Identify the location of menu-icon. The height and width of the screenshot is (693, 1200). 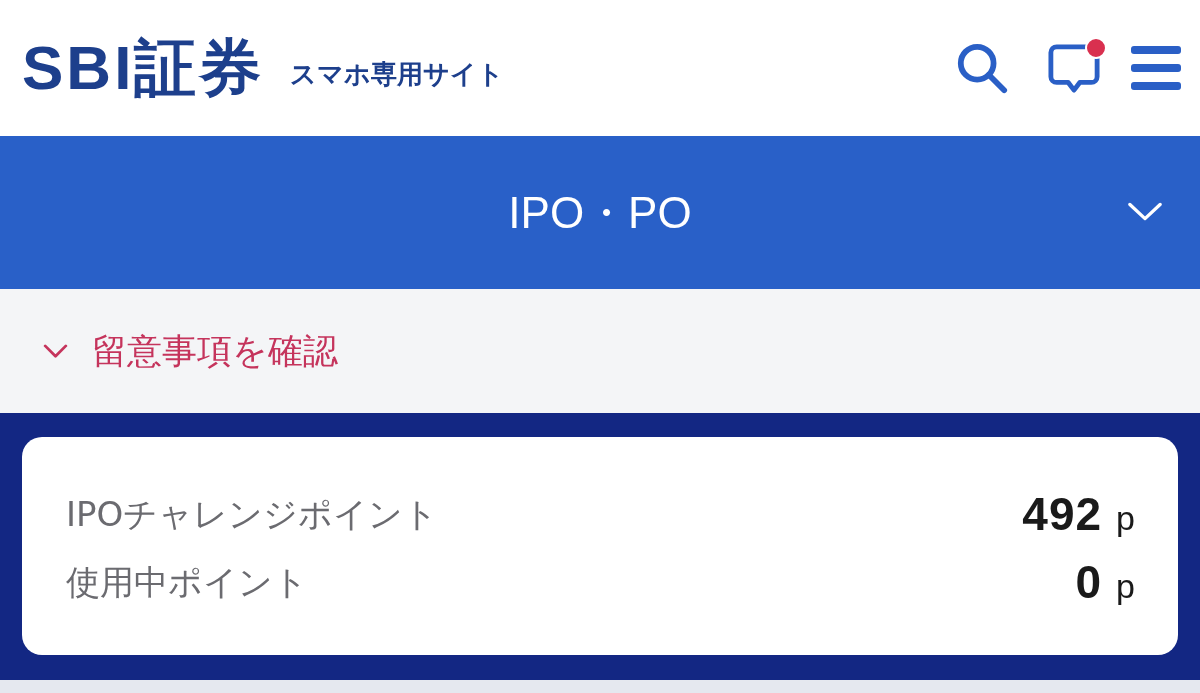
(1156, 68).